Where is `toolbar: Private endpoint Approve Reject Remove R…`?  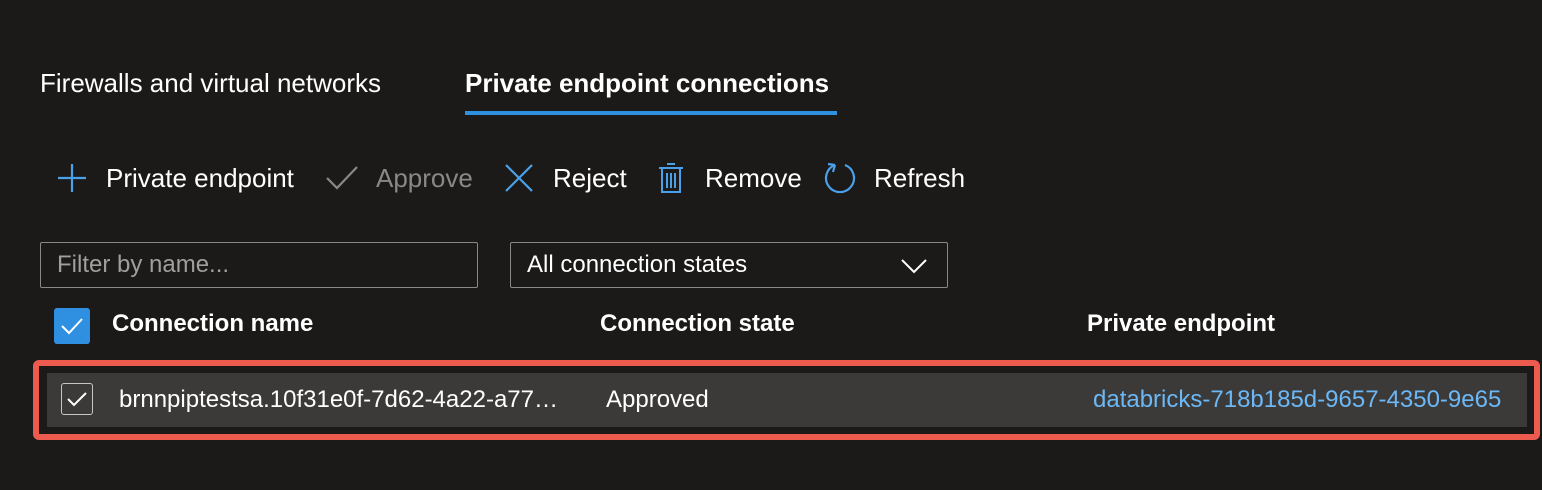 toolbar: Private endpoint Approve Reject Remove R… is located at coordinates (540, 178).